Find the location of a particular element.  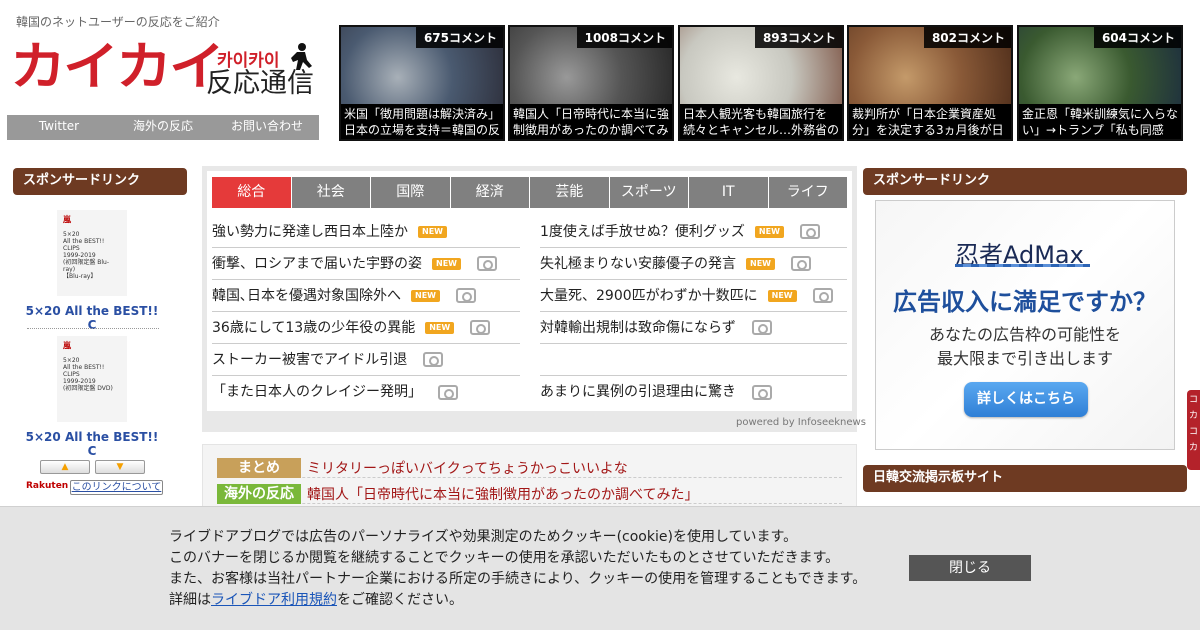

news-item: 強い勢力に発達し西日本上陸か NEW is located at coordinates (366, 232).